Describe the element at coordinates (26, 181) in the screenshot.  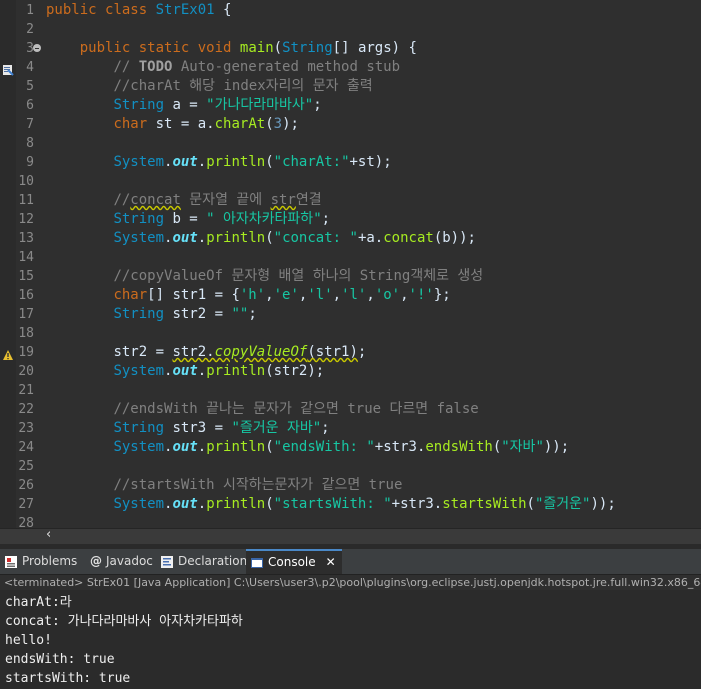
I see `line-number: 10` at that location.